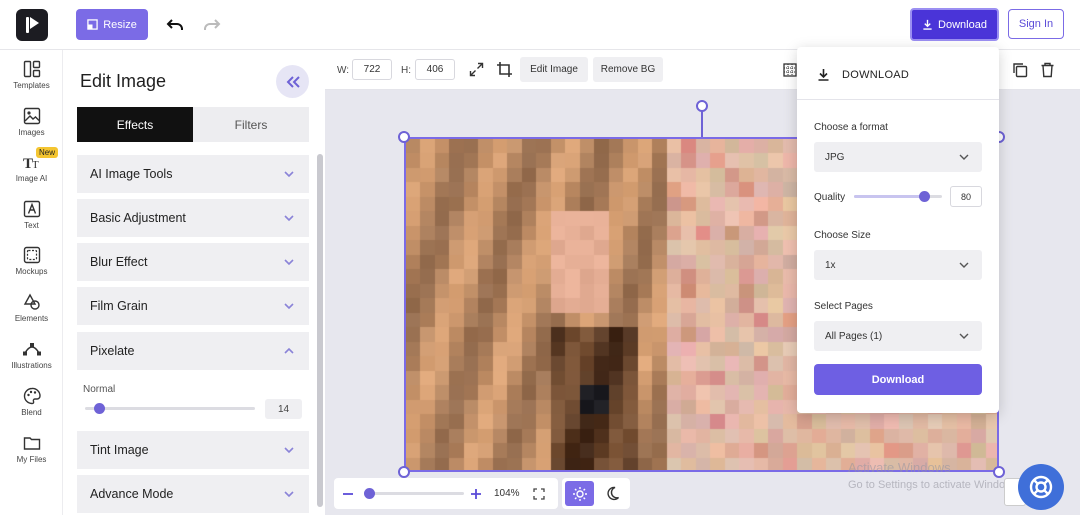 The height and width of the screenshot is (515, 1080). I want to click on remove-bg-button: Remove BG, so click(628, 69).